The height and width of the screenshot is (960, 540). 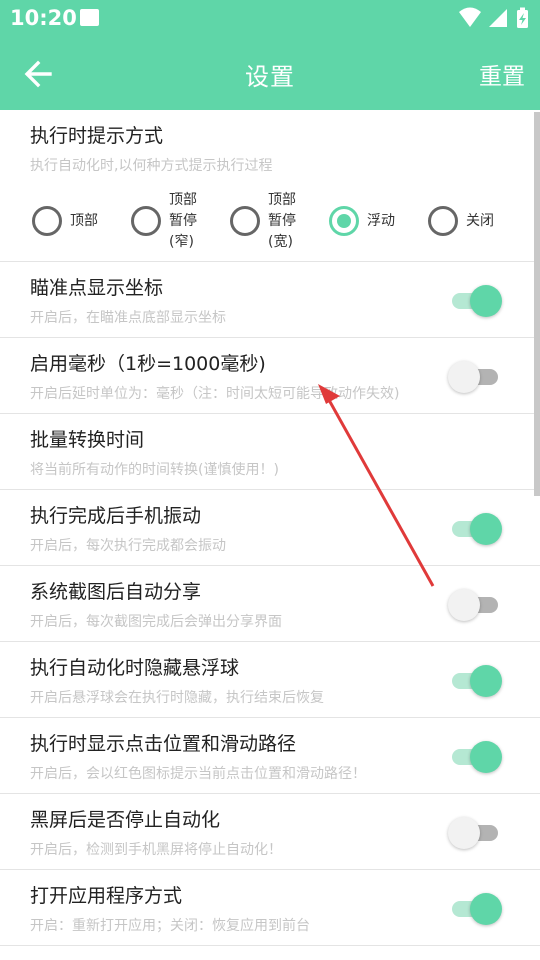 I want to click on radio-option: 顶部暂停 (宽), so click(x=276, y=223).